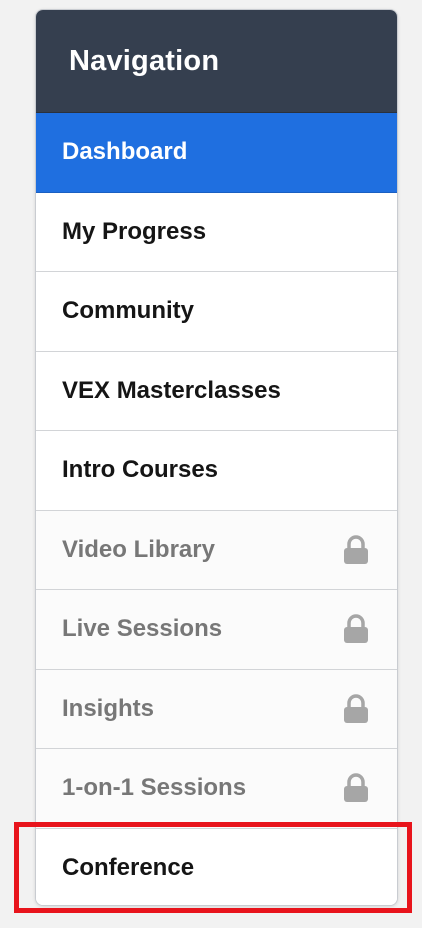 The height and width of the screenshot is (928, 422). Describe the element at coordinates (128, 311) in the screenshot. I see `nav-item-label: Community` at that location.